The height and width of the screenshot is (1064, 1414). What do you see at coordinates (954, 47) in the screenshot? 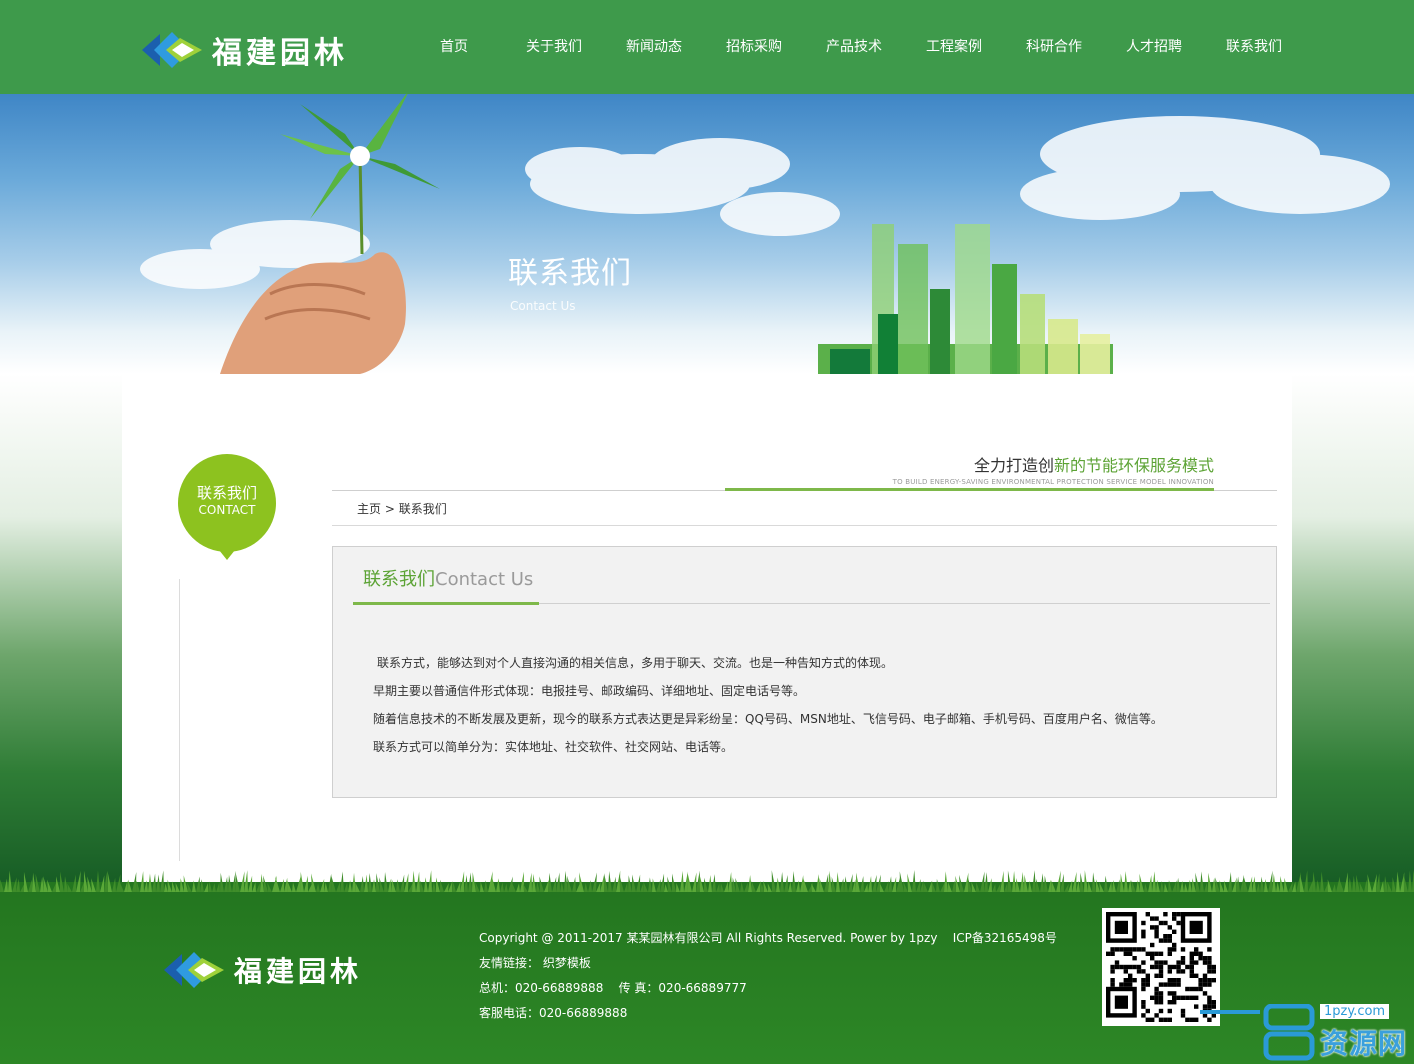
I see `nav-cases: 工程案例` at bounding box center [954, 47].